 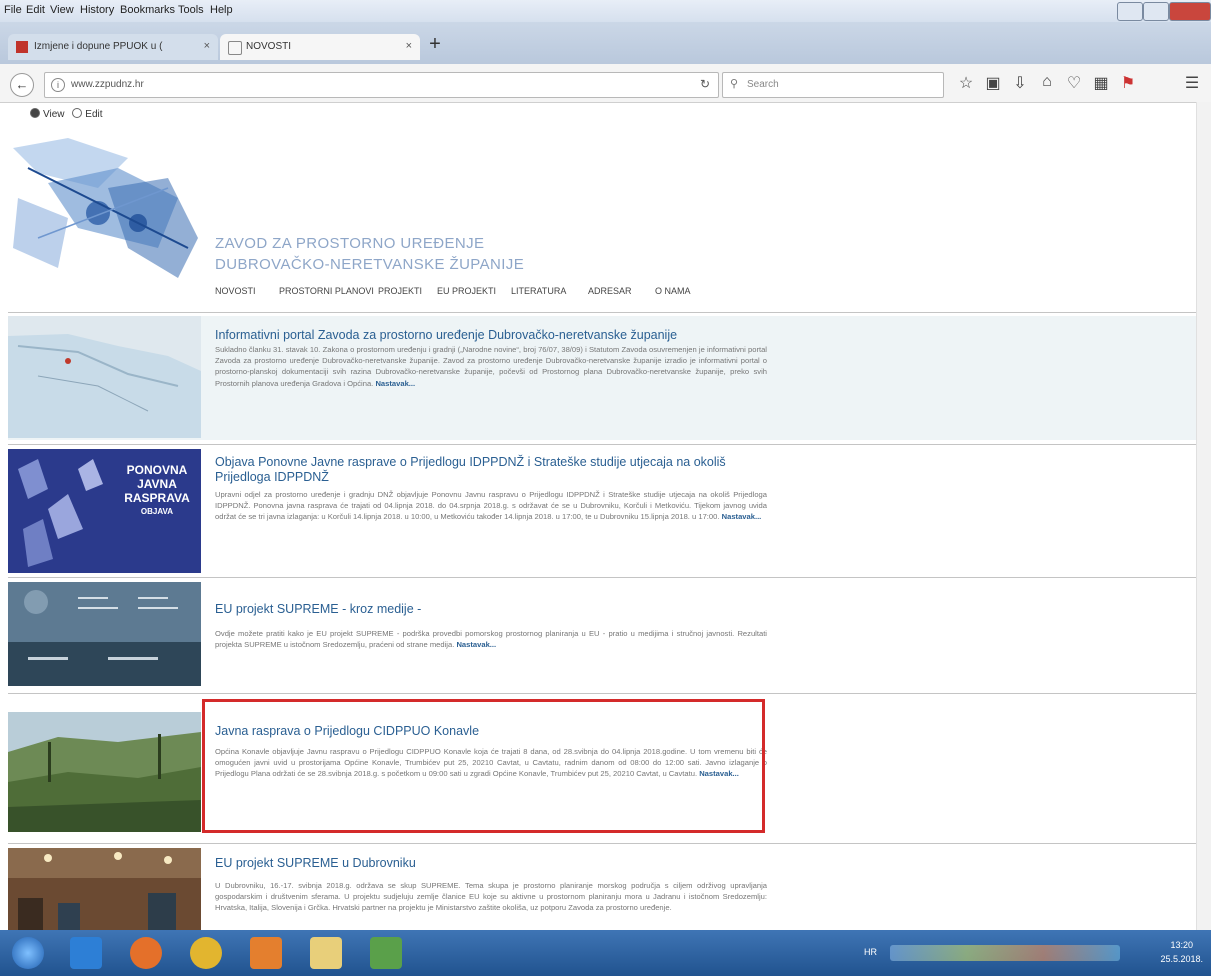 What do you see at coordinates (13, 10) in the screenshot?
I see `menu-file: File` at bounding box center [13, 10].